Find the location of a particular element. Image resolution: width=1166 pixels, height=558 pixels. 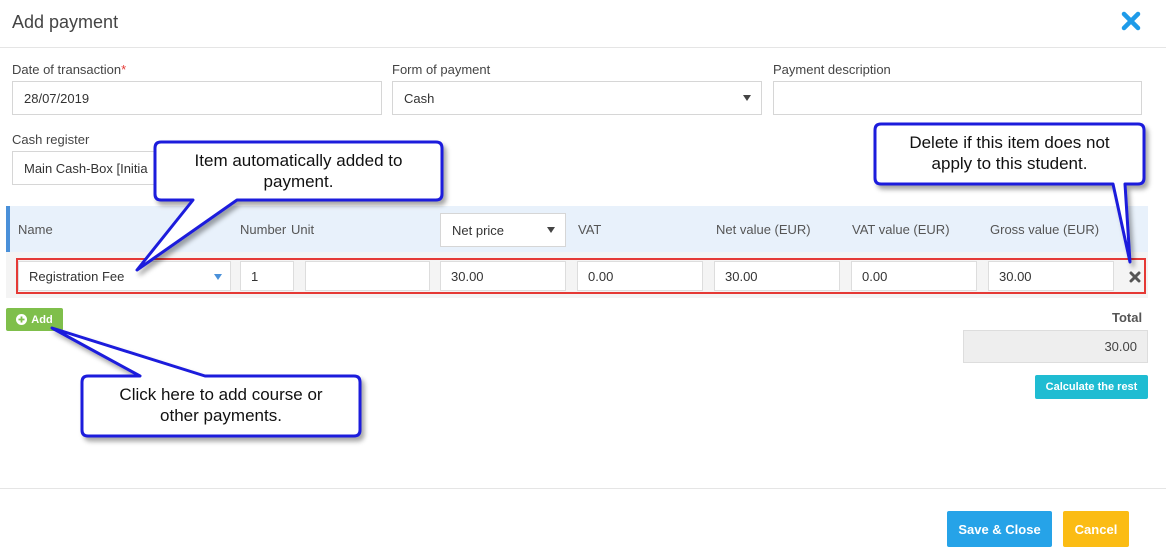

add-item-button: Add is located at coordinates (34, 319).